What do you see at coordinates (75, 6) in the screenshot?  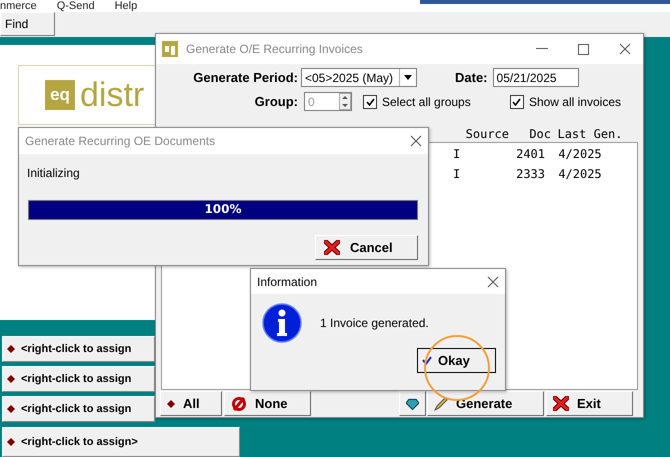 I see `menu-item: Q-Send` at bounding box center [75, 6].